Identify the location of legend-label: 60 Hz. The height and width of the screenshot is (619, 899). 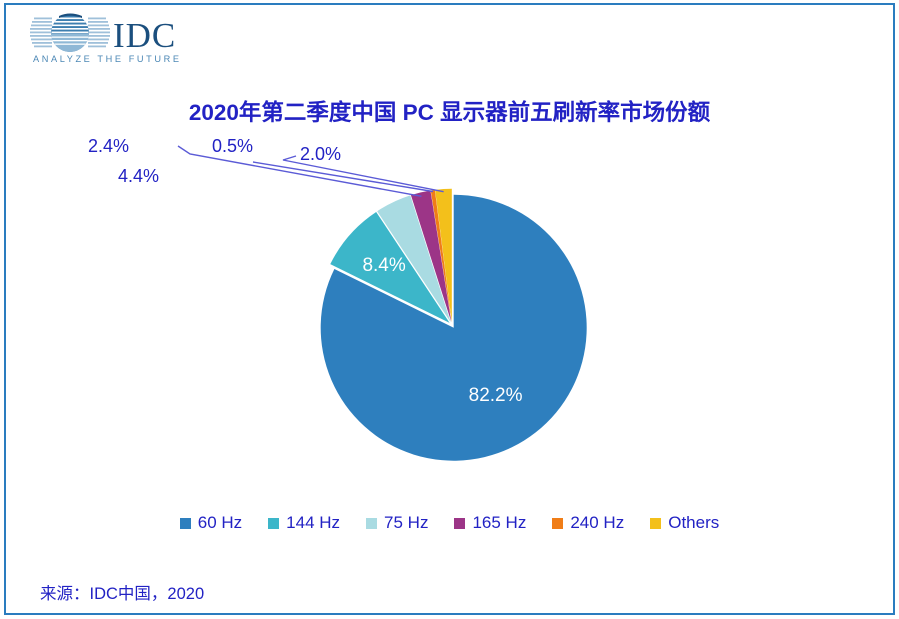
(220, 522).